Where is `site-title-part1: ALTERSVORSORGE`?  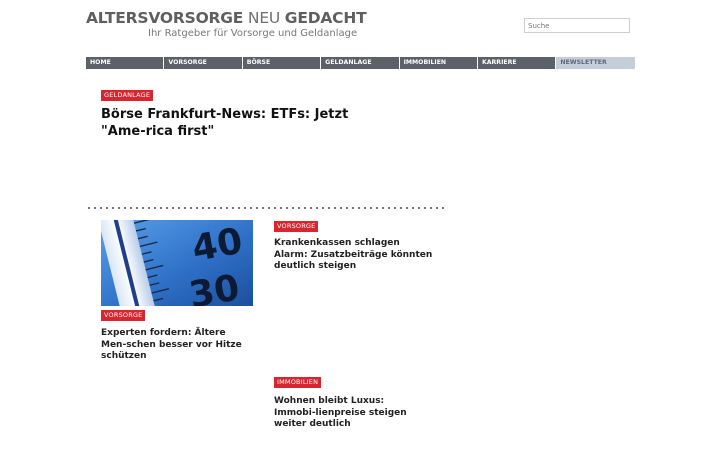
site-title-part1: ALTERSVORSORGE is located at coordinates (165, 18).